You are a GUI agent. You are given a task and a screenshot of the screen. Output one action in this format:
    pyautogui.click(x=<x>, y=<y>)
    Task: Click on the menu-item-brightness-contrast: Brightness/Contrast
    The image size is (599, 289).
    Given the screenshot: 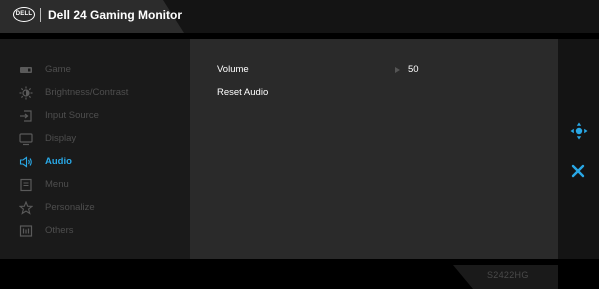 What is the action you would take?
    pyautogui.click(x=95, y=93)
    